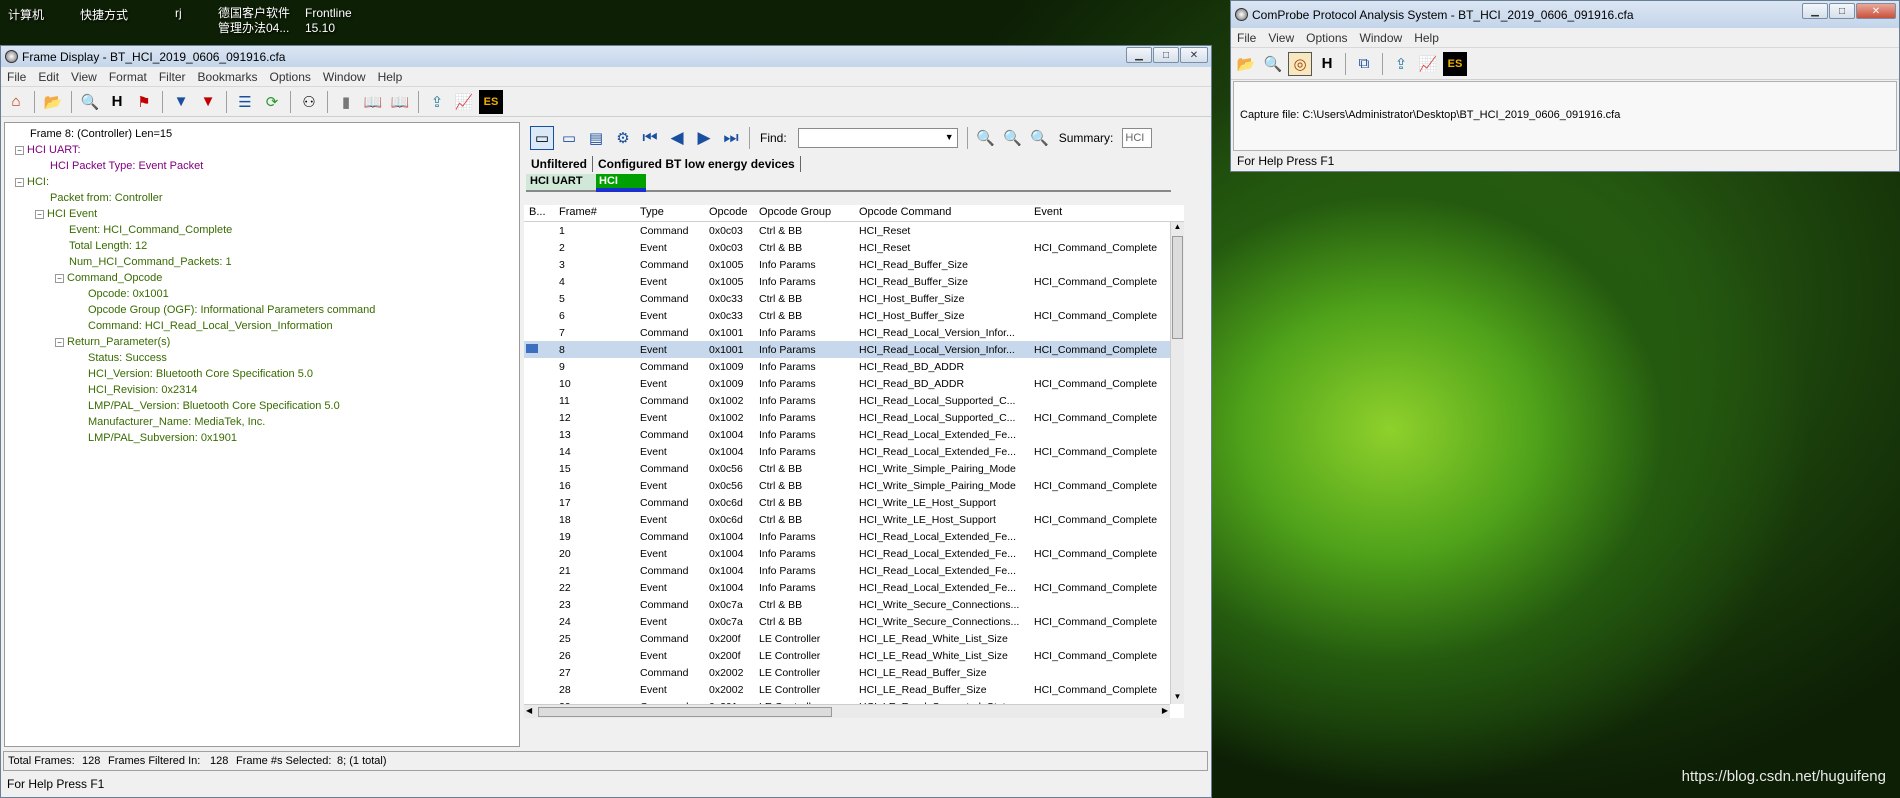 The image size is (1900, 798). Describe the element at coordinates (127, 358) in the screenshot. I see `tree-node: Status: Success` at that location.